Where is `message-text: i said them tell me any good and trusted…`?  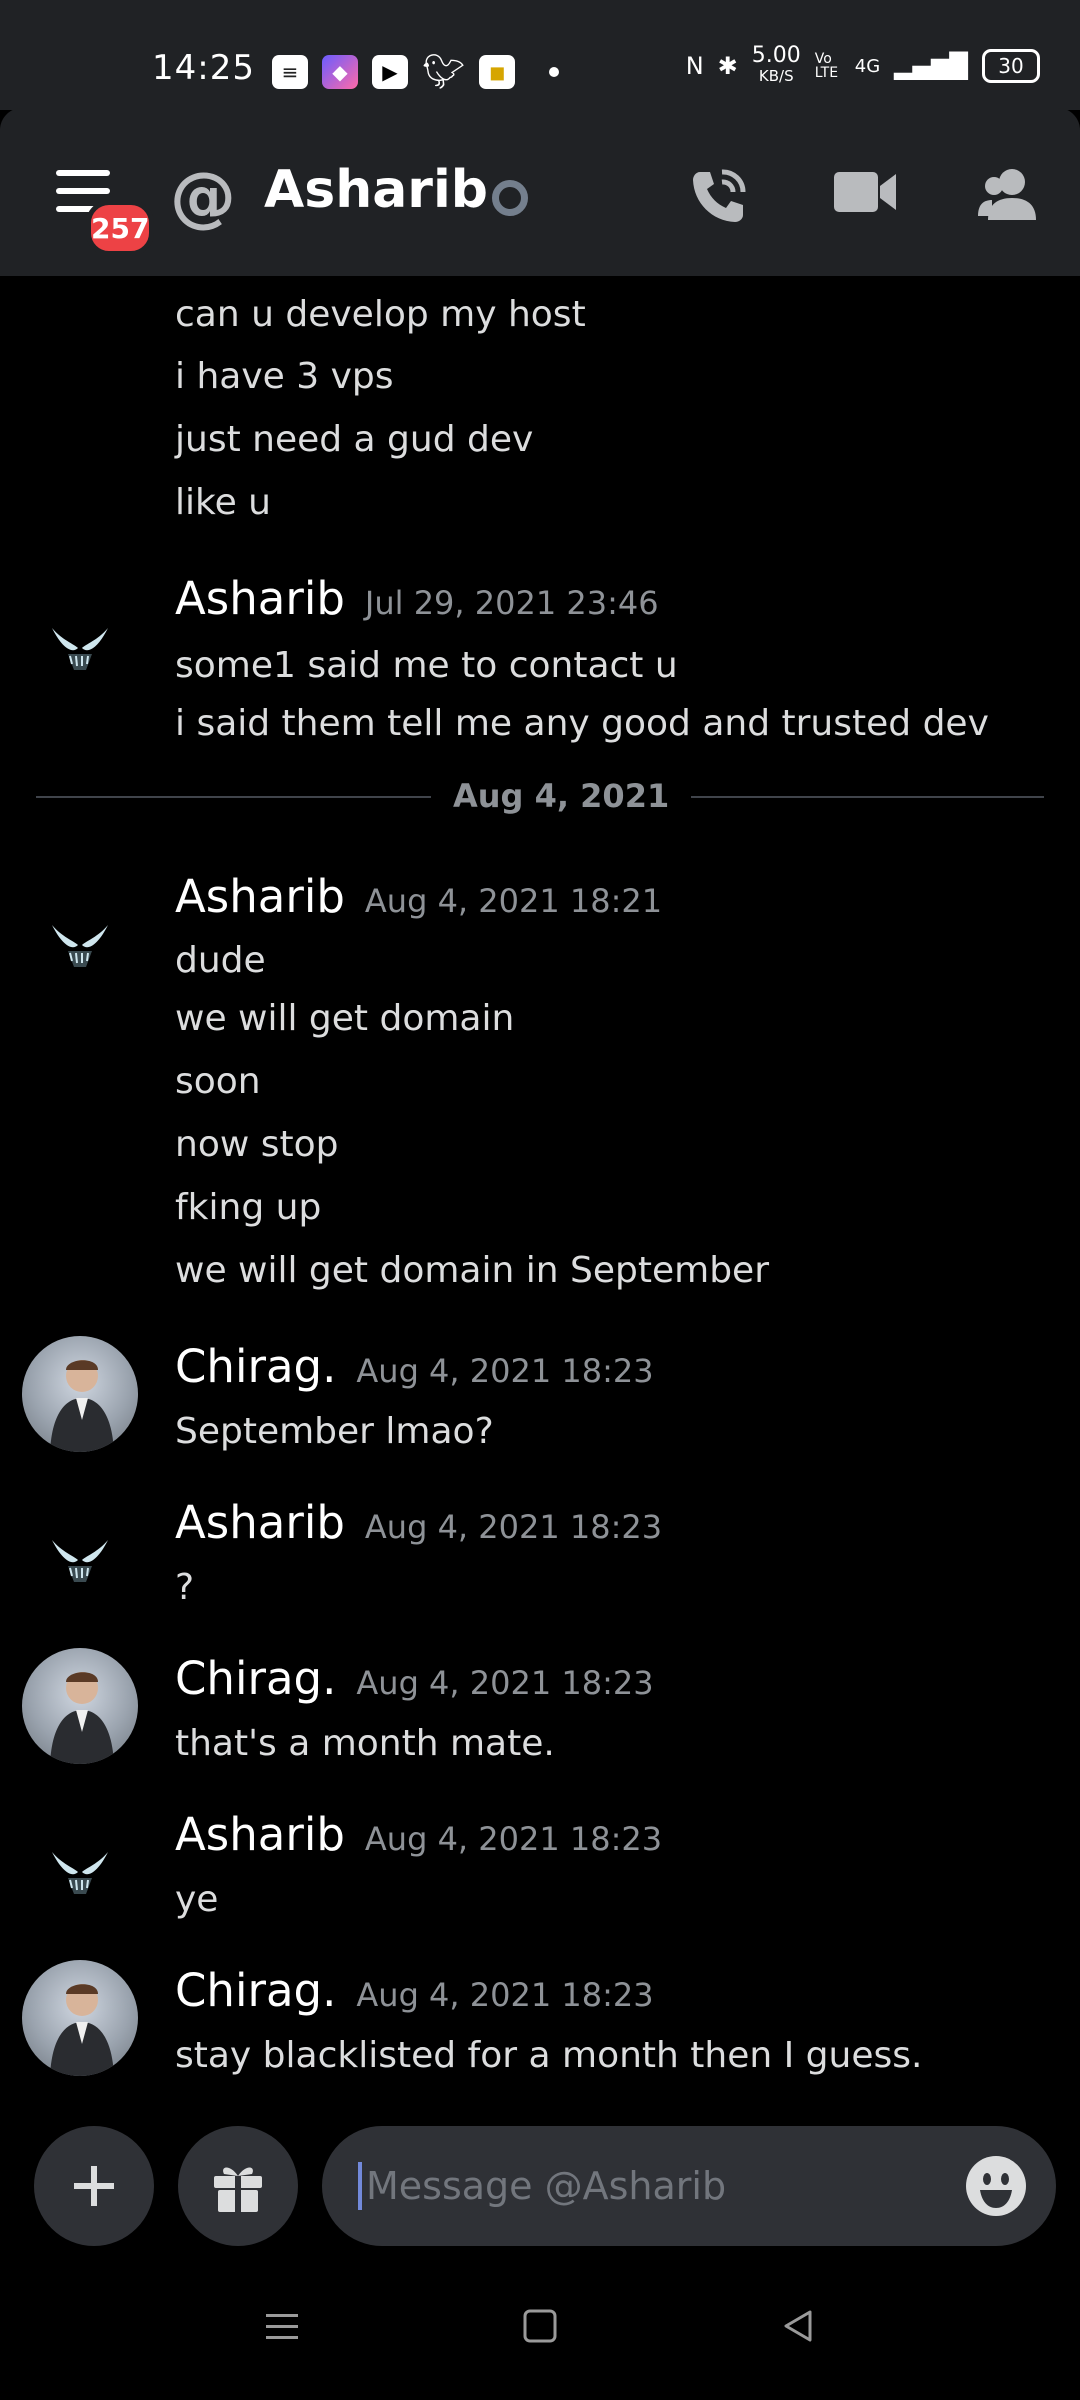 message-text: i said them tell me any good and trusted… is located at coordinates (582, 723).